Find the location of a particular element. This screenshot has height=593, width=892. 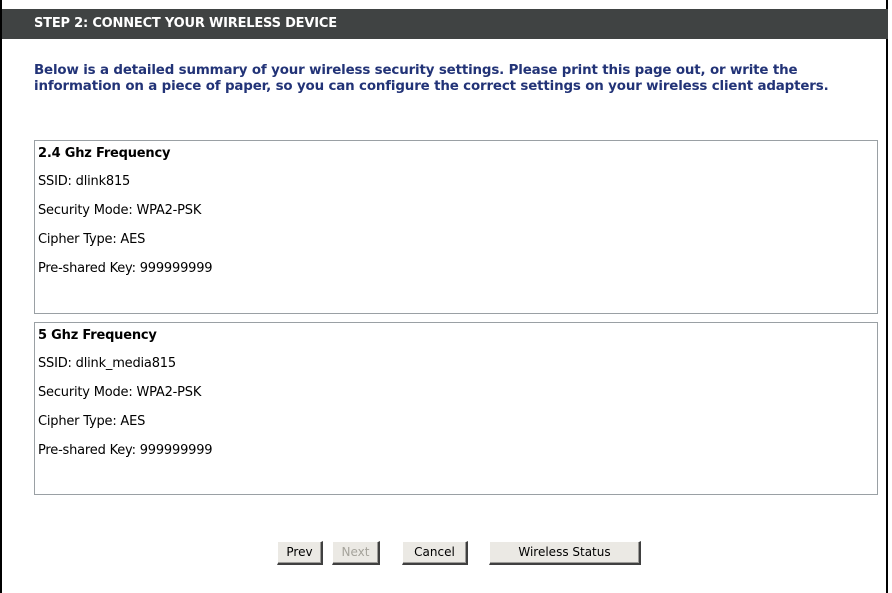

frequency-title: 2.4 Ghz Frequency is located at coordinates (104, 153).